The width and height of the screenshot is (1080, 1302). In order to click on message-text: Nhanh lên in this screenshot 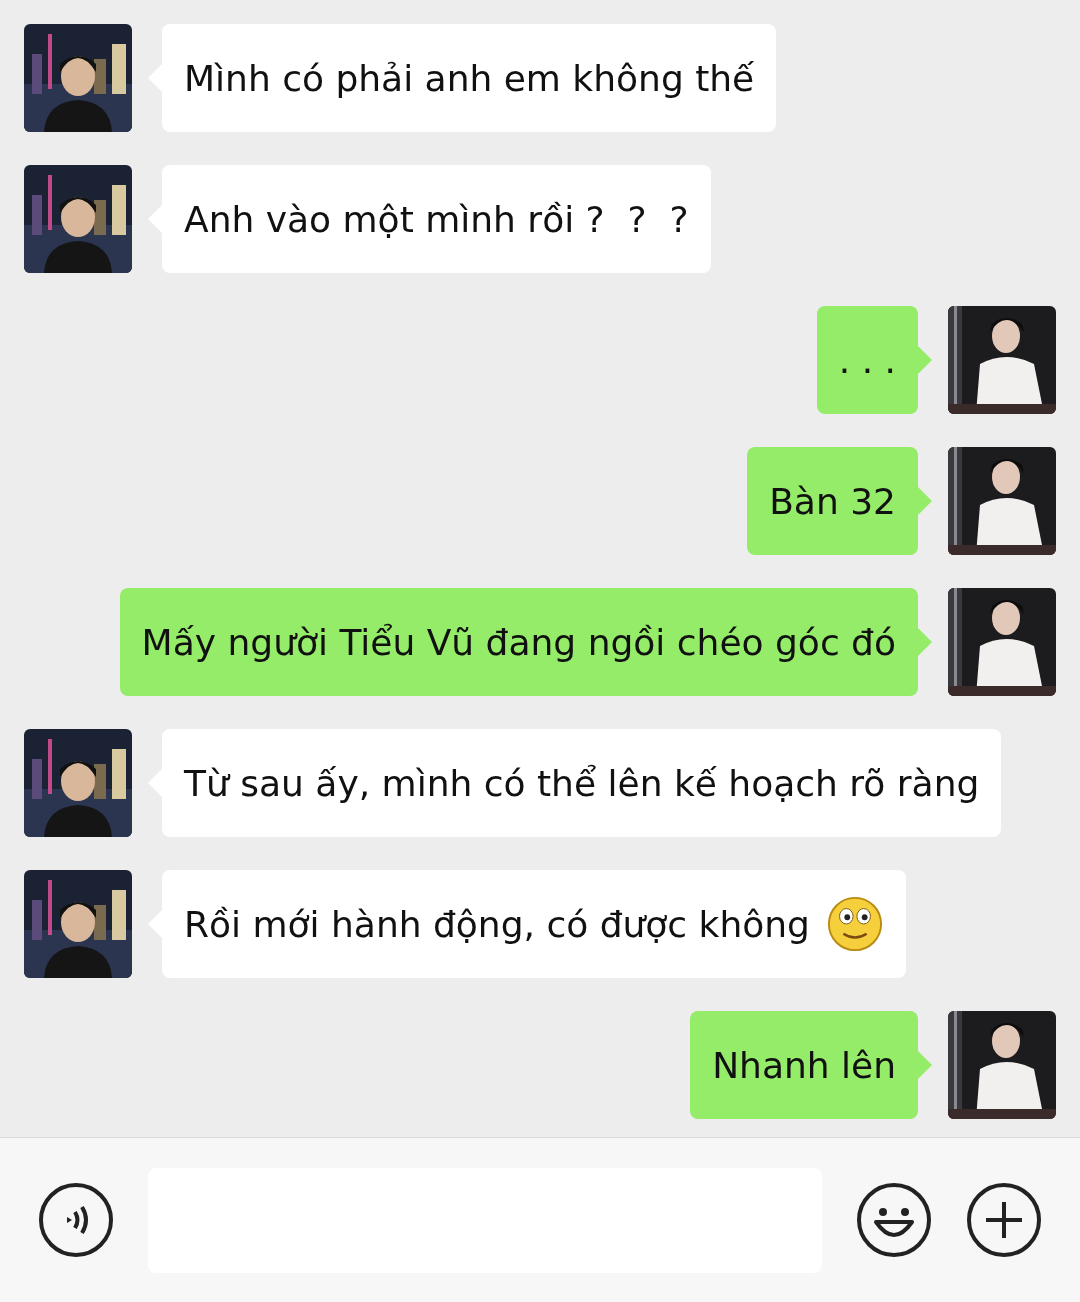, I will do `click(804, 1065)`.